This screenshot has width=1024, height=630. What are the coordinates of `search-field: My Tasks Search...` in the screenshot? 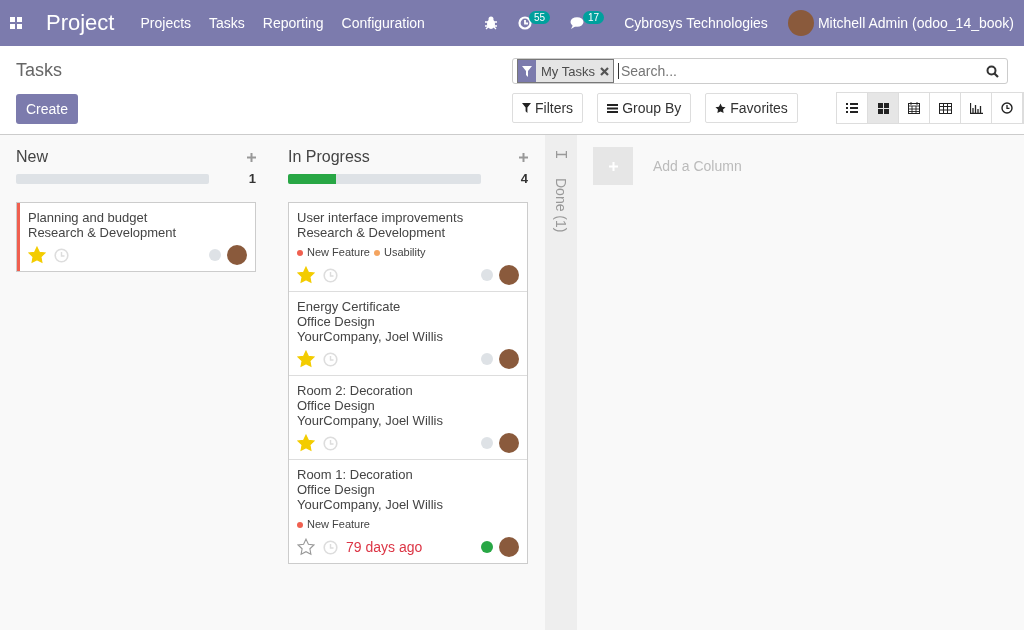 It's located at (760, 71).